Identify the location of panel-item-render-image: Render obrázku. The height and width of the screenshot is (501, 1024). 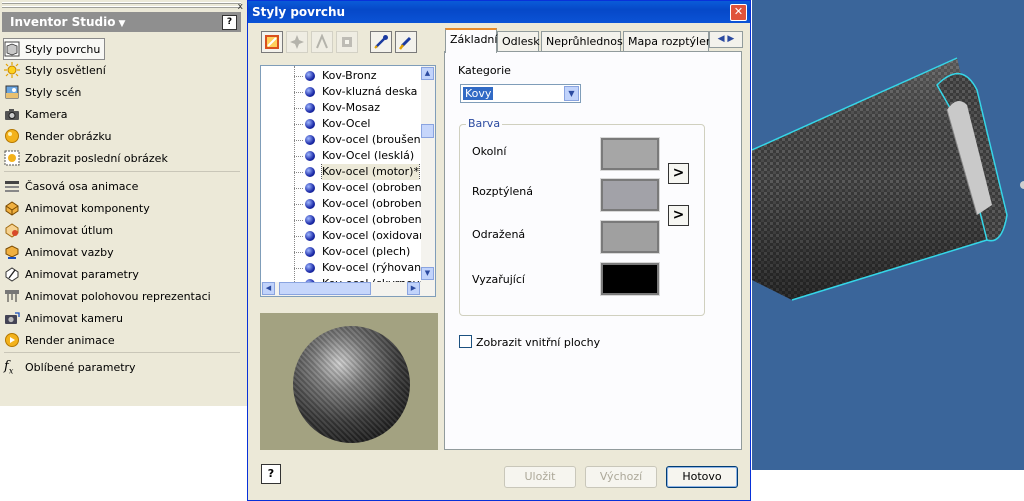
(57, 136).